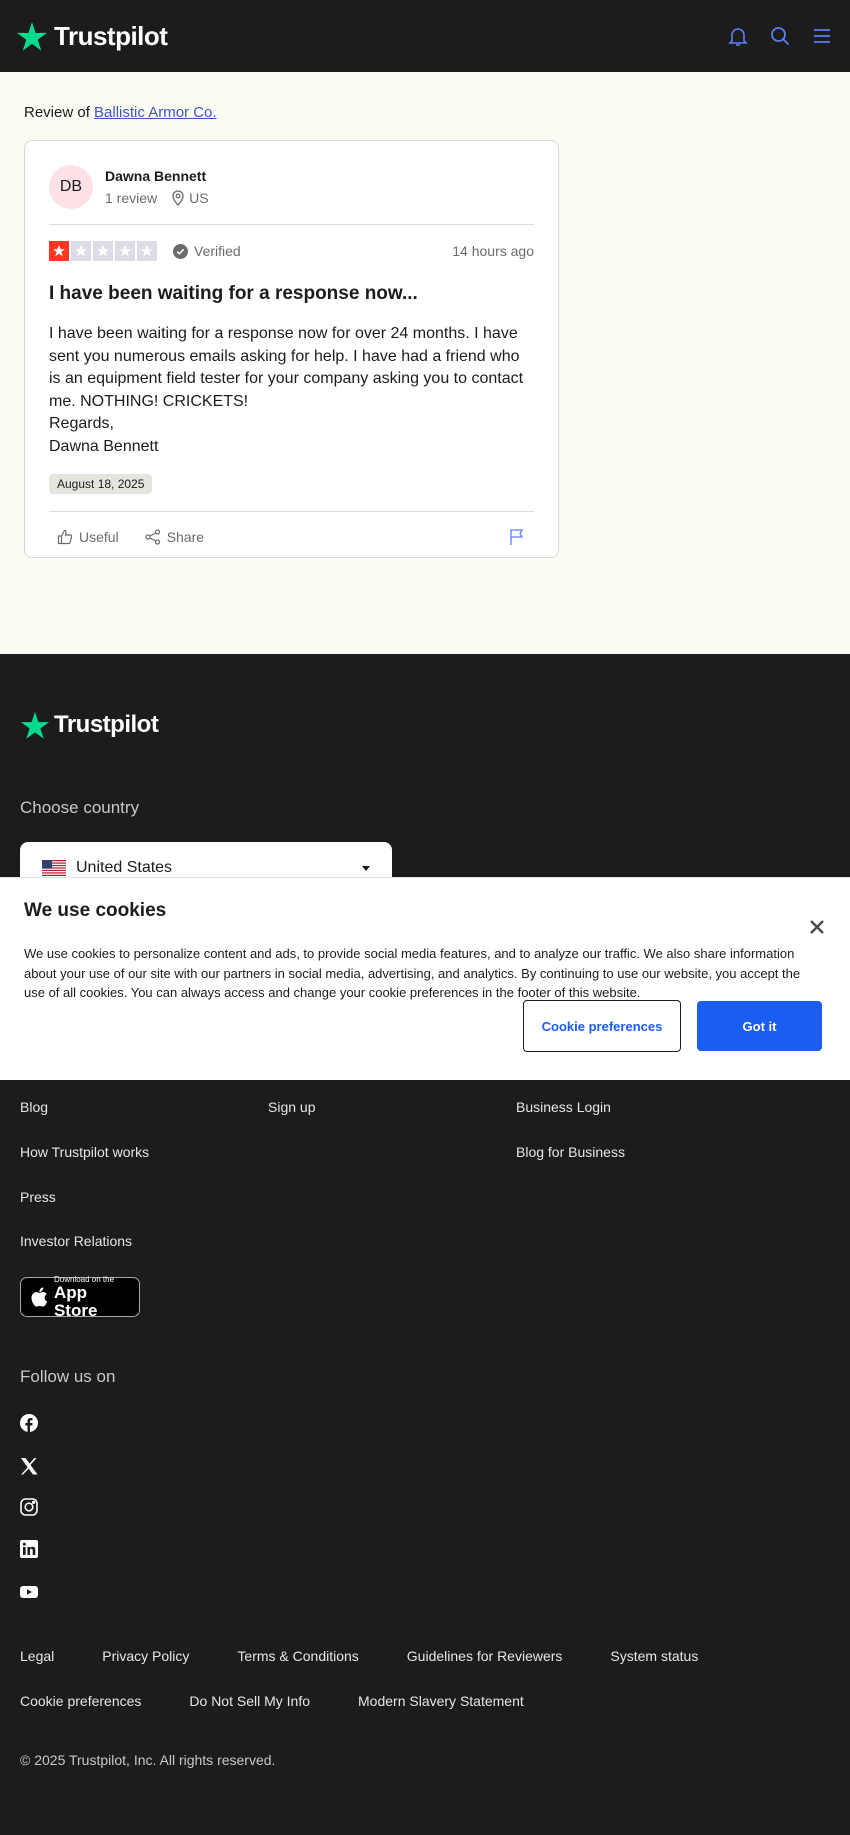 The height and width of the screenshot is (1835, 850). What do you see at coordinates (29, 1423) in the screenshot?
I see `facebook-icon` at bounding box center [29, 1423].